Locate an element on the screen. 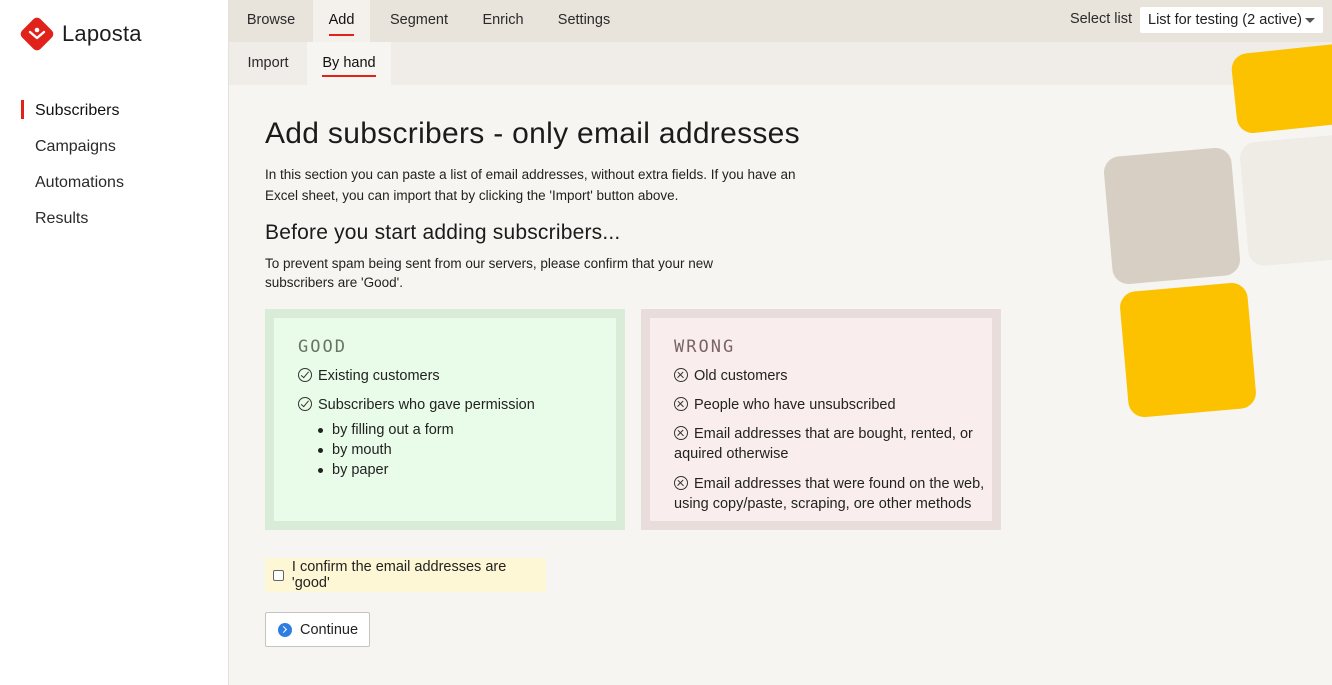 This screenshot has width=1332, height=685. tab-add: Add is located at coordinates (341, 21).